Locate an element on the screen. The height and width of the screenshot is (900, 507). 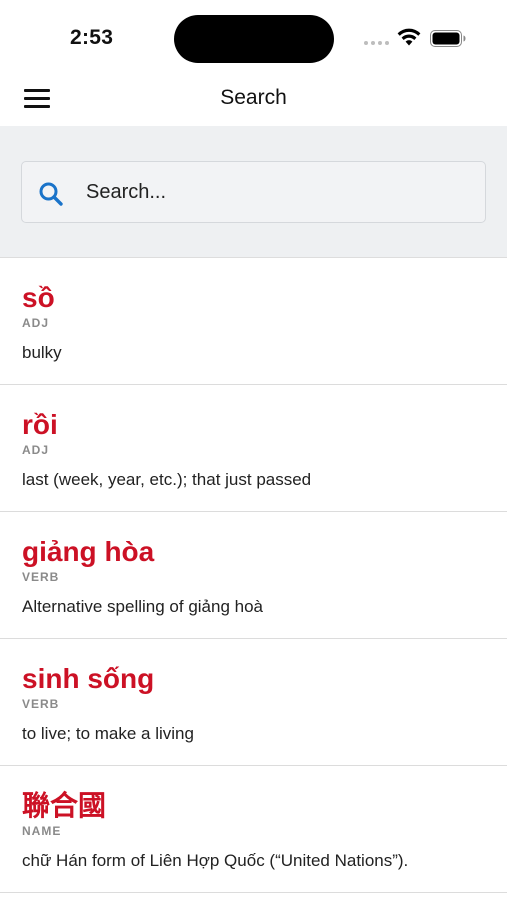
page-title: Search is located at coordinates (253, 97).